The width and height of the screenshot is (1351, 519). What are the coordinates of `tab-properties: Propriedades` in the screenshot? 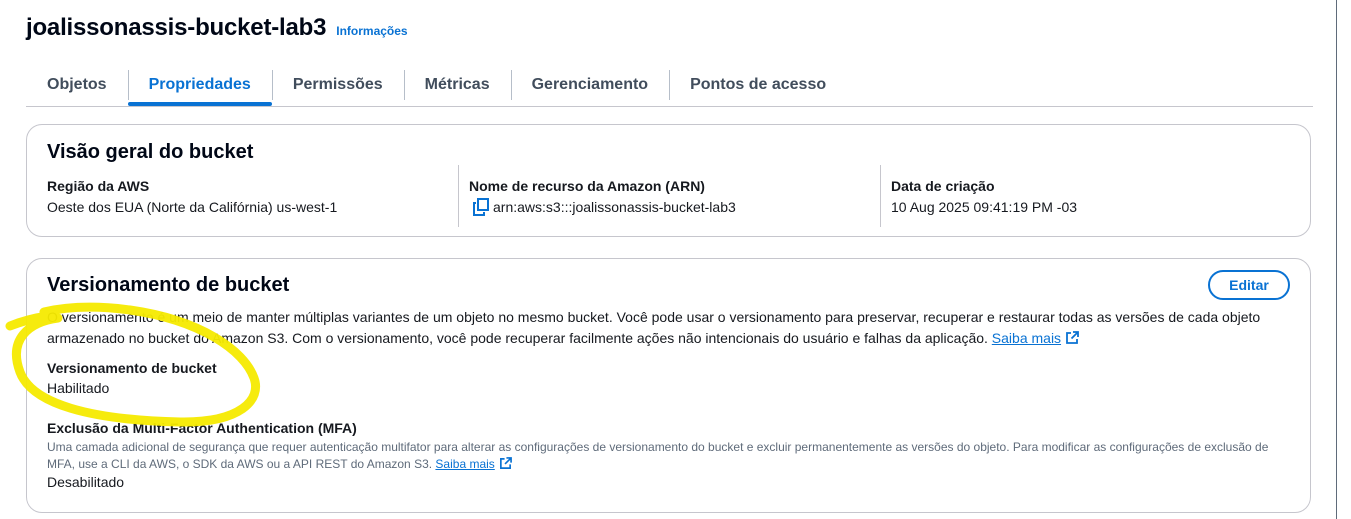 It's located at (200, 85).